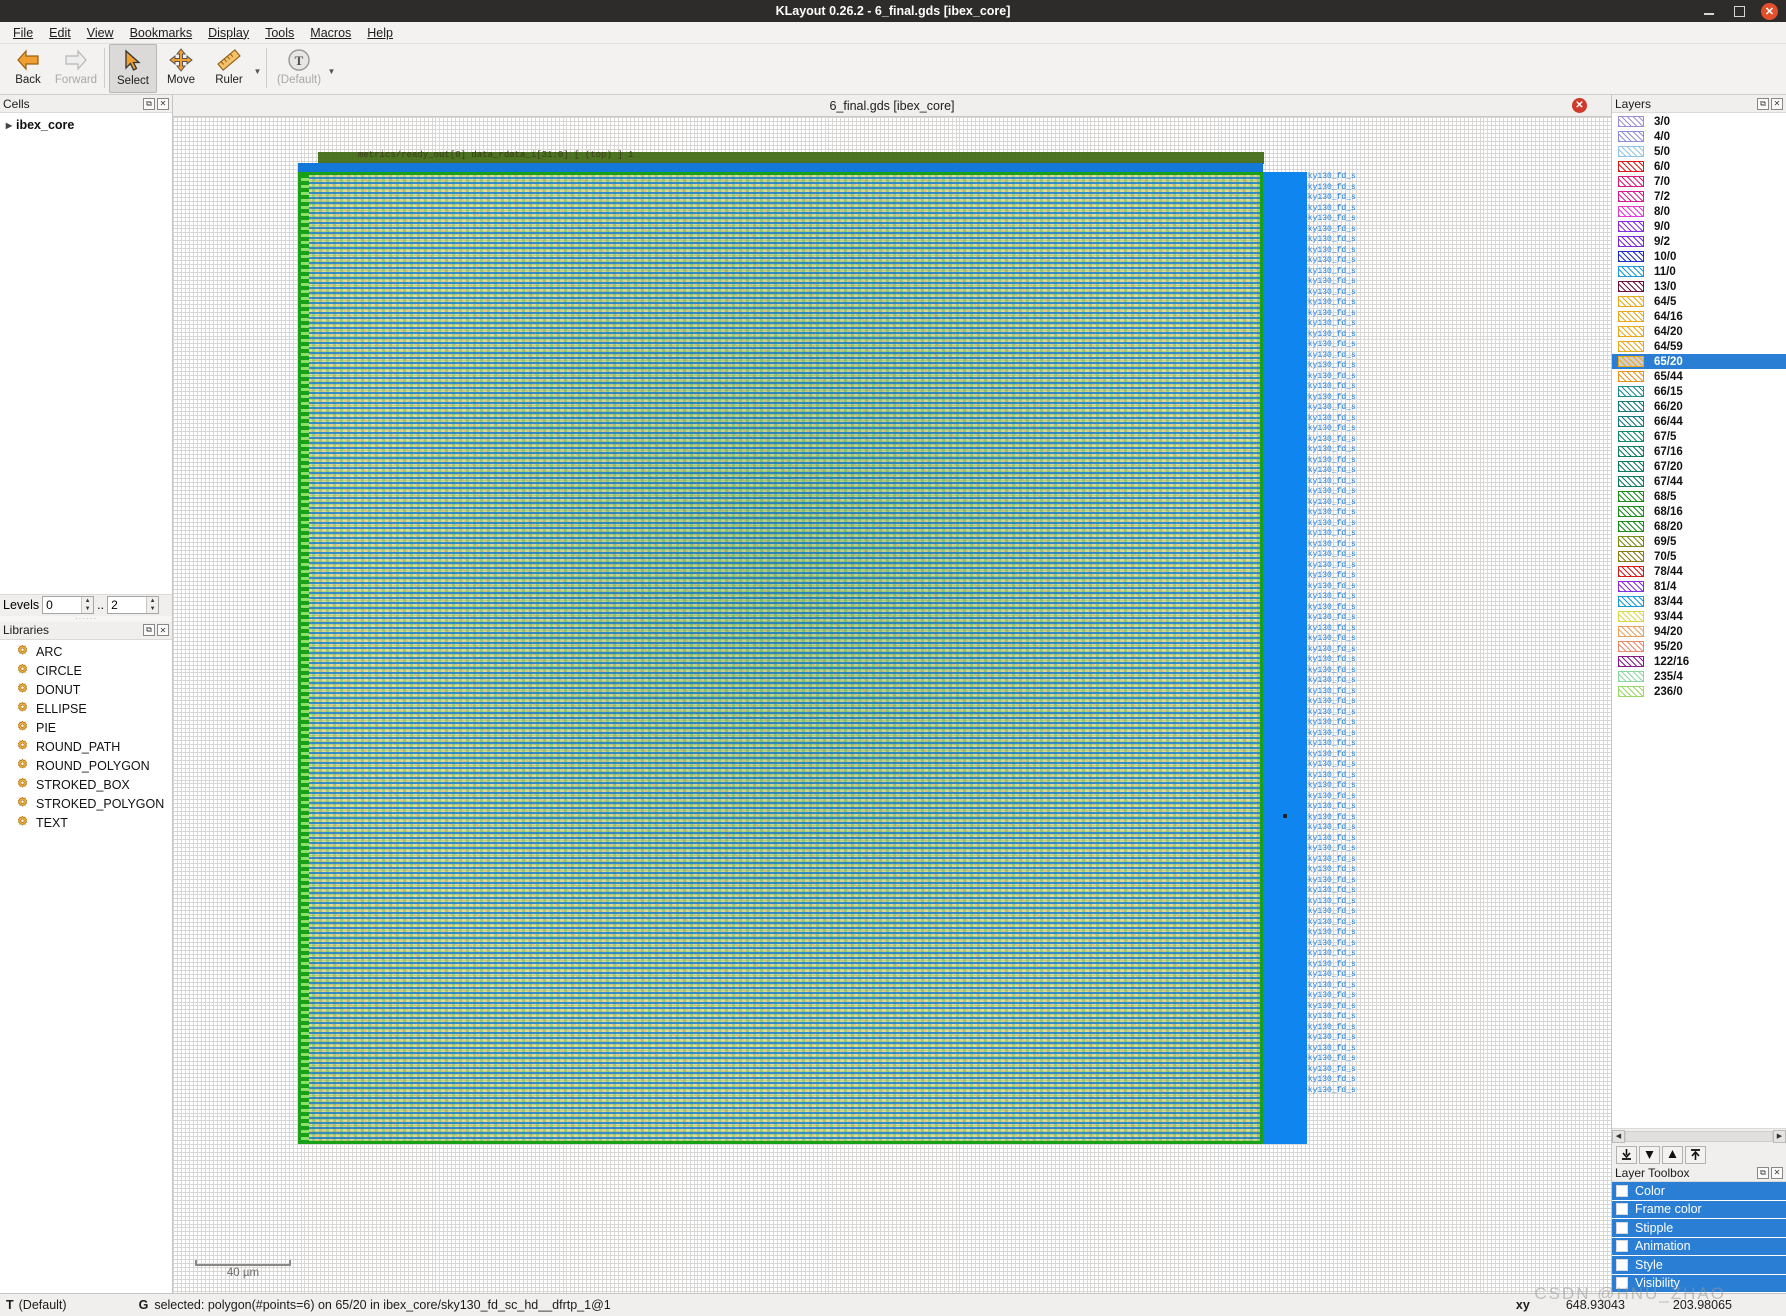 The height and width of the screenshot is (1316, 1786). Describe the element at coordinates (1626, 1154) in the screenshot. I see `move-to-bottom-icon` at that location.